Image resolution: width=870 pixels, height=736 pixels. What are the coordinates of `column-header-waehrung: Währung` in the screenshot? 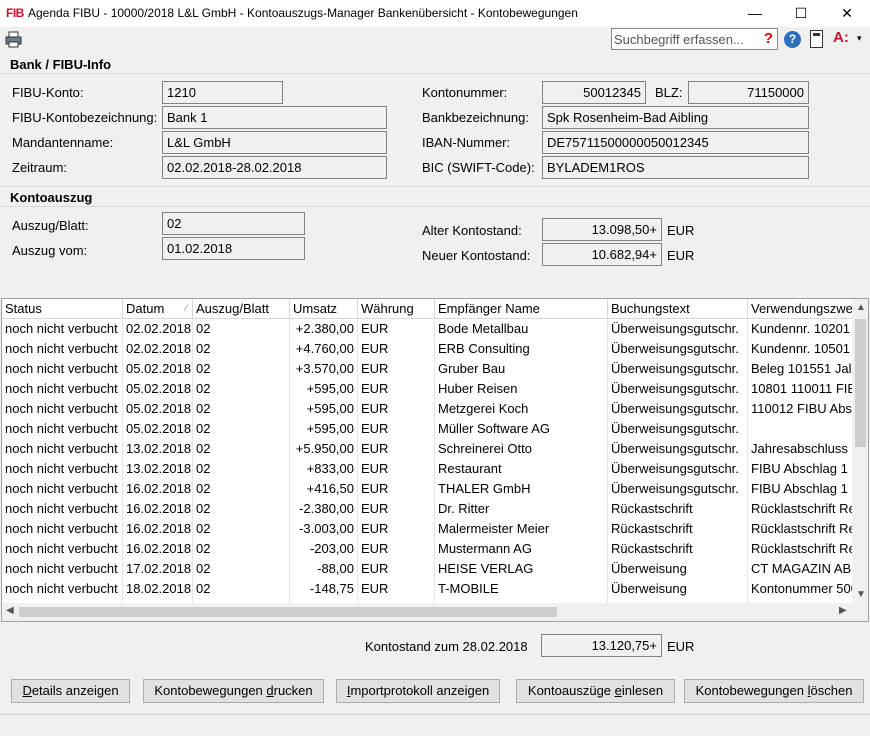 It's located at (396, 309).